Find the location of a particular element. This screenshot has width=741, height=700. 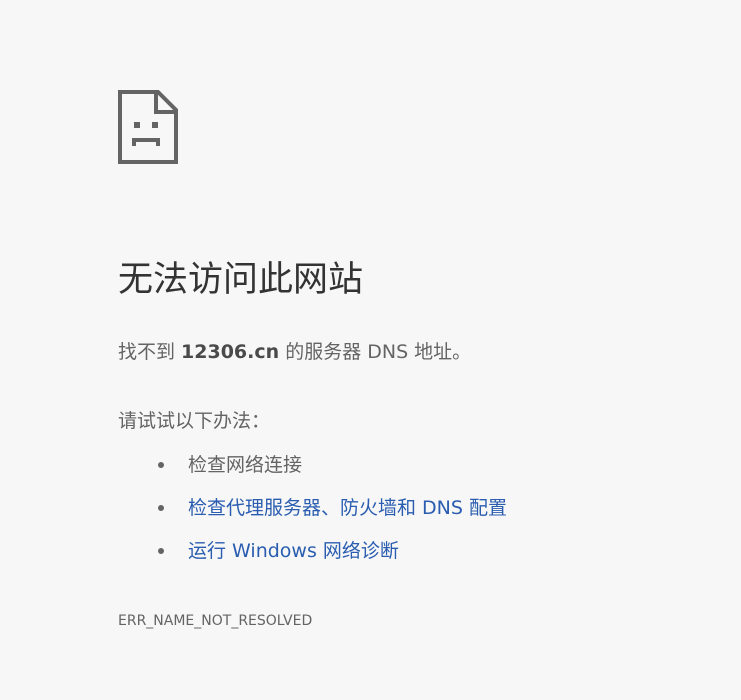

run-network-diagnostics-link: 运行 Windows 网络诊断 is located at coordinates (293, 551).